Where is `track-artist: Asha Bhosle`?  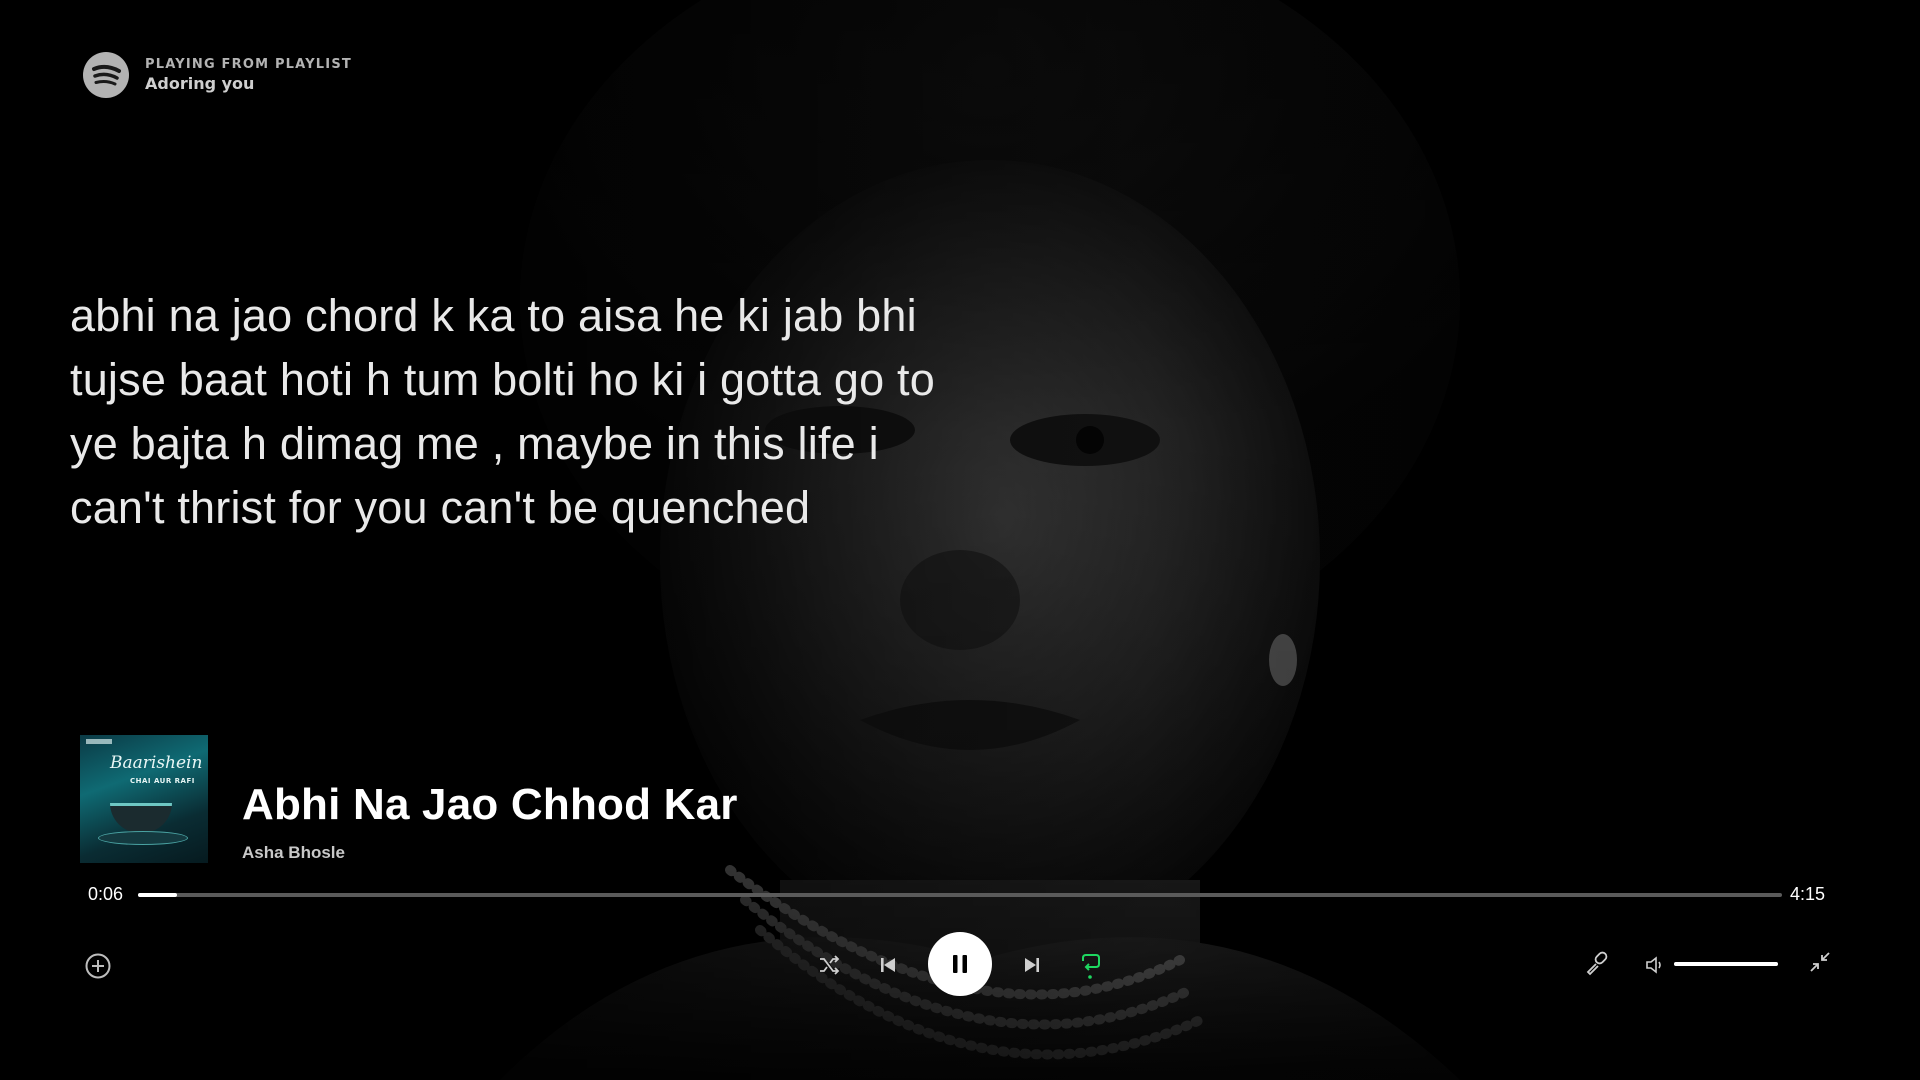
track-artist: Asha Bhosle is located at coordinates (293, 853).